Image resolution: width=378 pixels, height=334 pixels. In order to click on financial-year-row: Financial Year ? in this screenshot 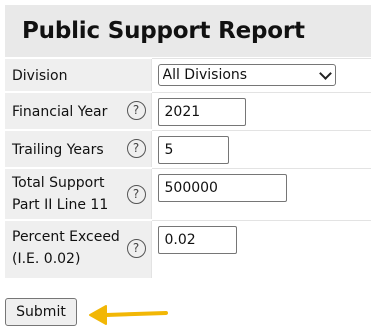, I will do `click(188, 110)`.